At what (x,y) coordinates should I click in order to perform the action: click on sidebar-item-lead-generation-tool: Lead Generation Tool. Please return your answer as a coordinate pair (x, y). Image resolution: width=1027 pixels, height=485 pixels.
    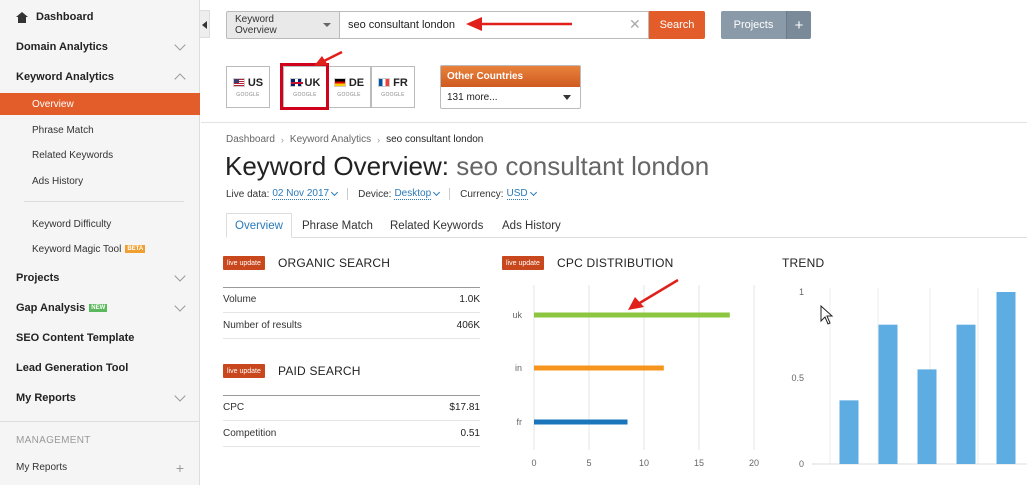
    Looking at the image, I should click on (100, 368).